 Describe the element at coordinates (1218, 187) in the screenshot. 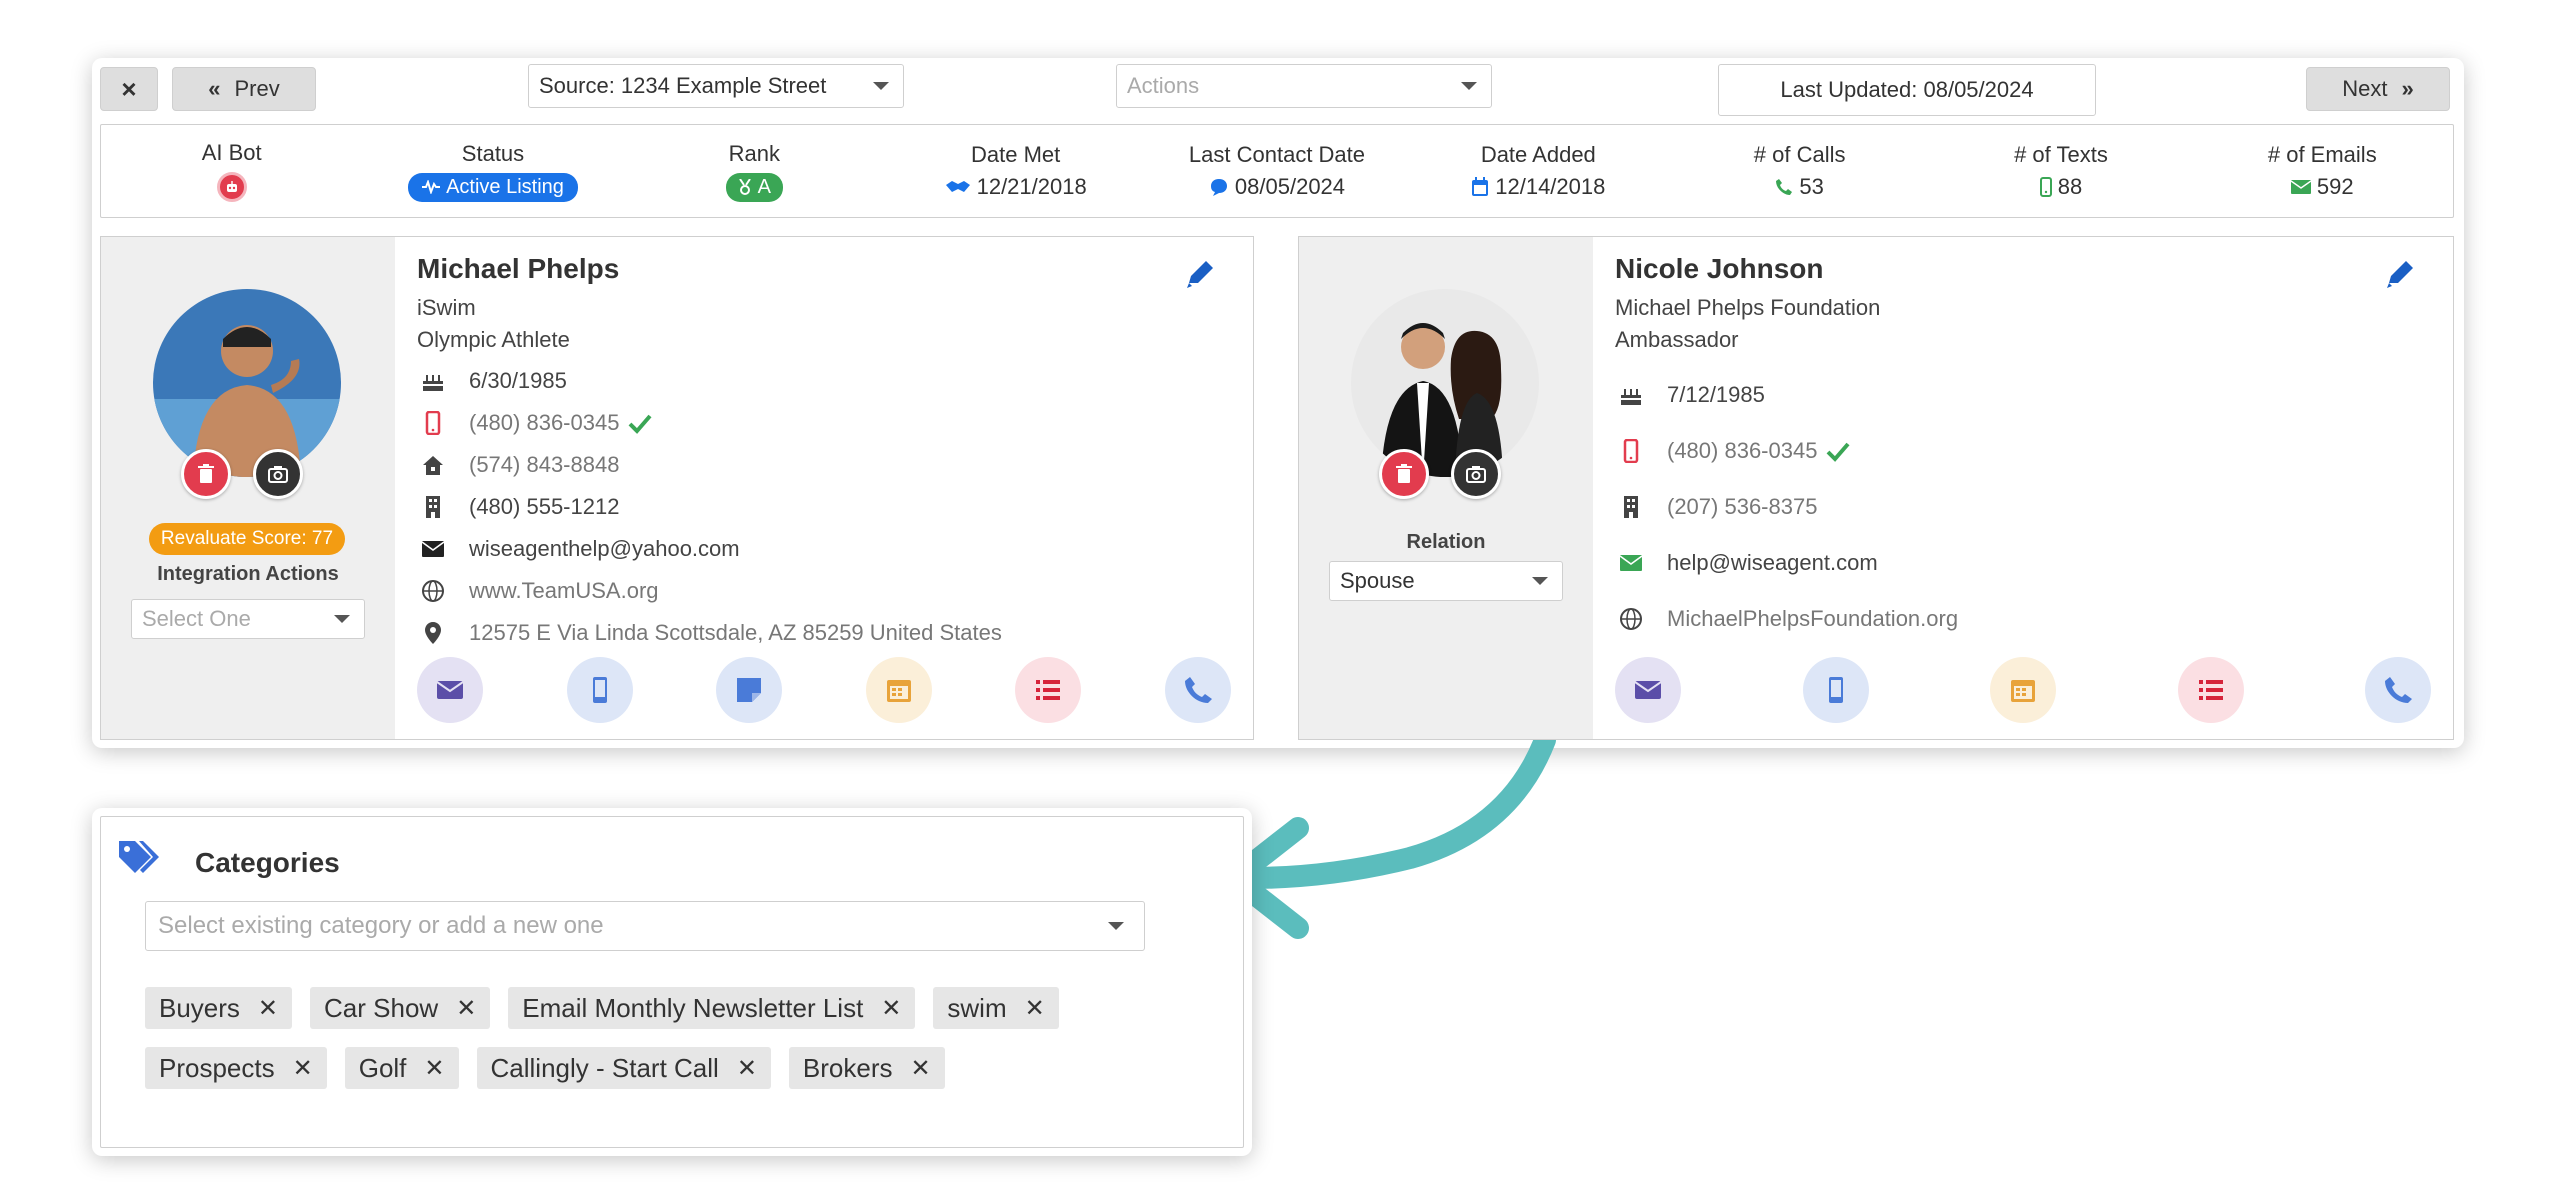

I see `comment-icon` at that location.